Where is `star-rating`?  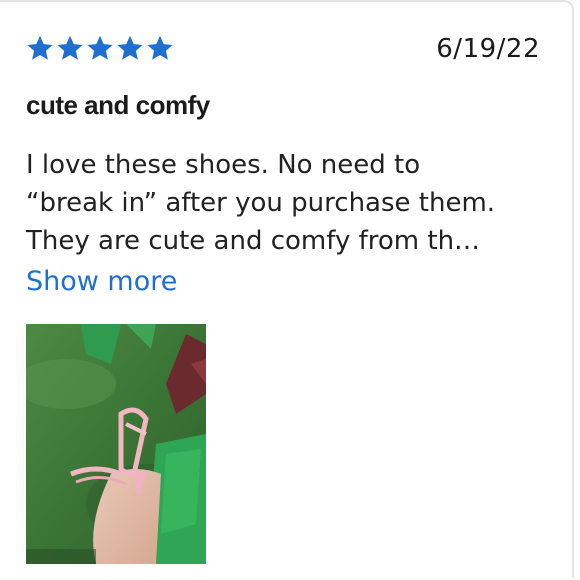 star-rating is located at coordinates (100, 48).